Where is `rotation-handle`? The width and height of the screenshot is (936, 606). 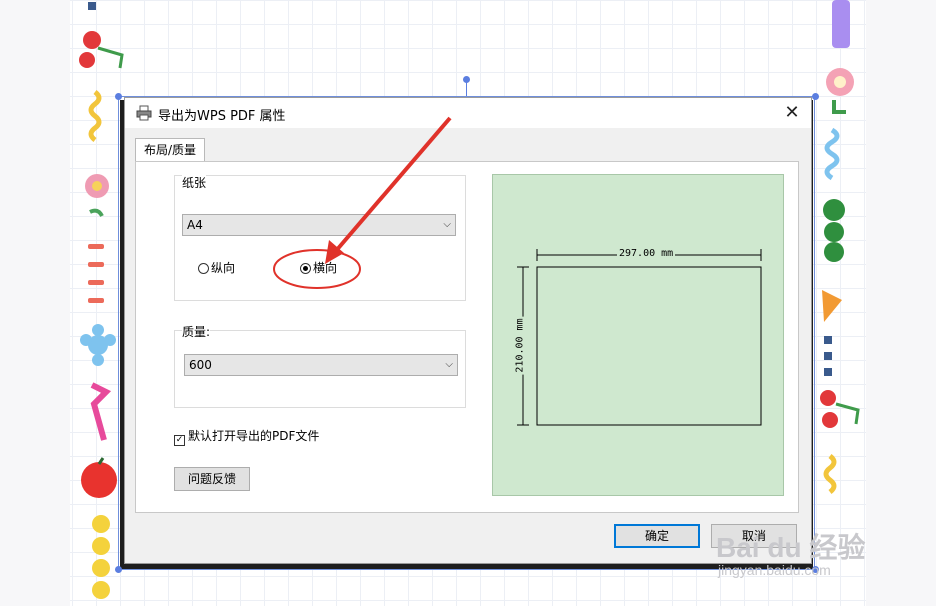
rotation-handle is located at coordinates (466, 79).